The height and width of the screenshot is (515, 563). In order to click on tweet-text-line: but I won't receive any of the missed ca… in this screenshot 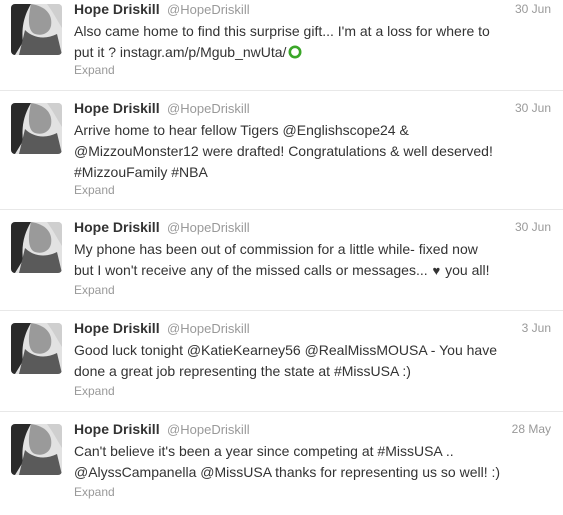, I will do `click(299, 270)`.